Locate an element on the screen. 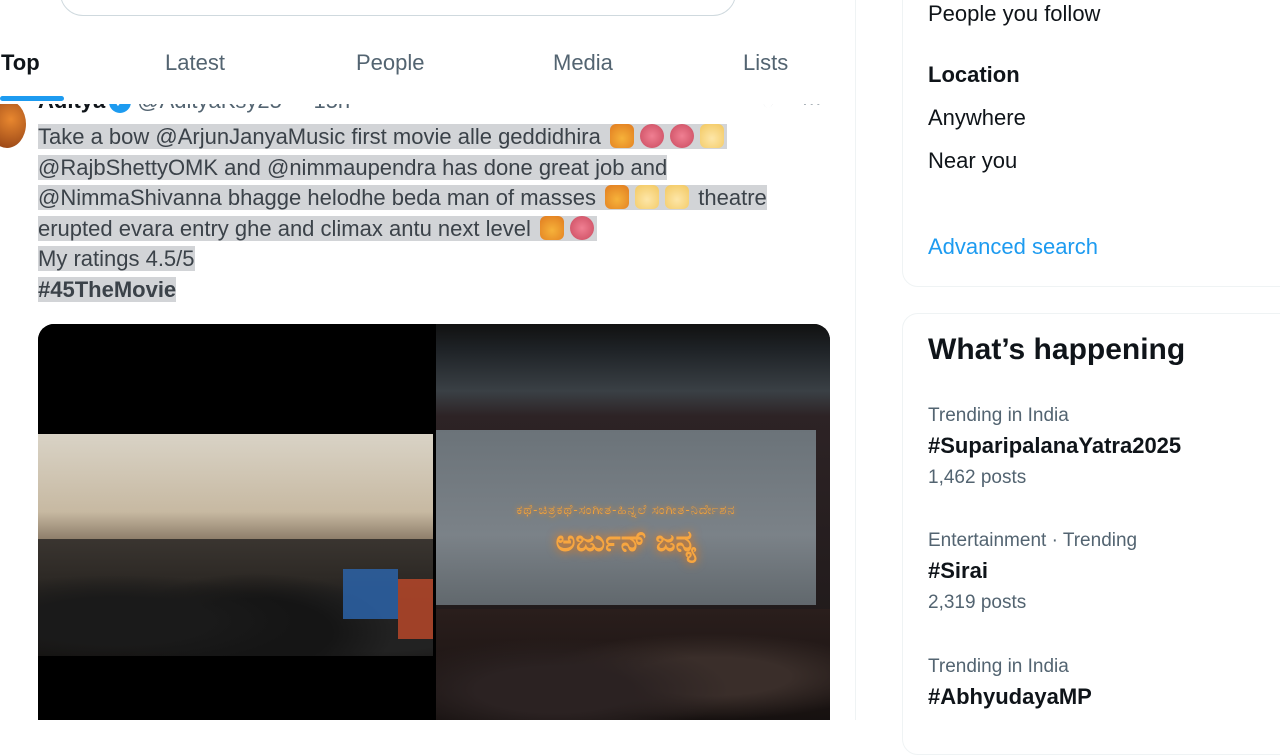  trend-name: #Sirai is located at coordinates (1098, 571).